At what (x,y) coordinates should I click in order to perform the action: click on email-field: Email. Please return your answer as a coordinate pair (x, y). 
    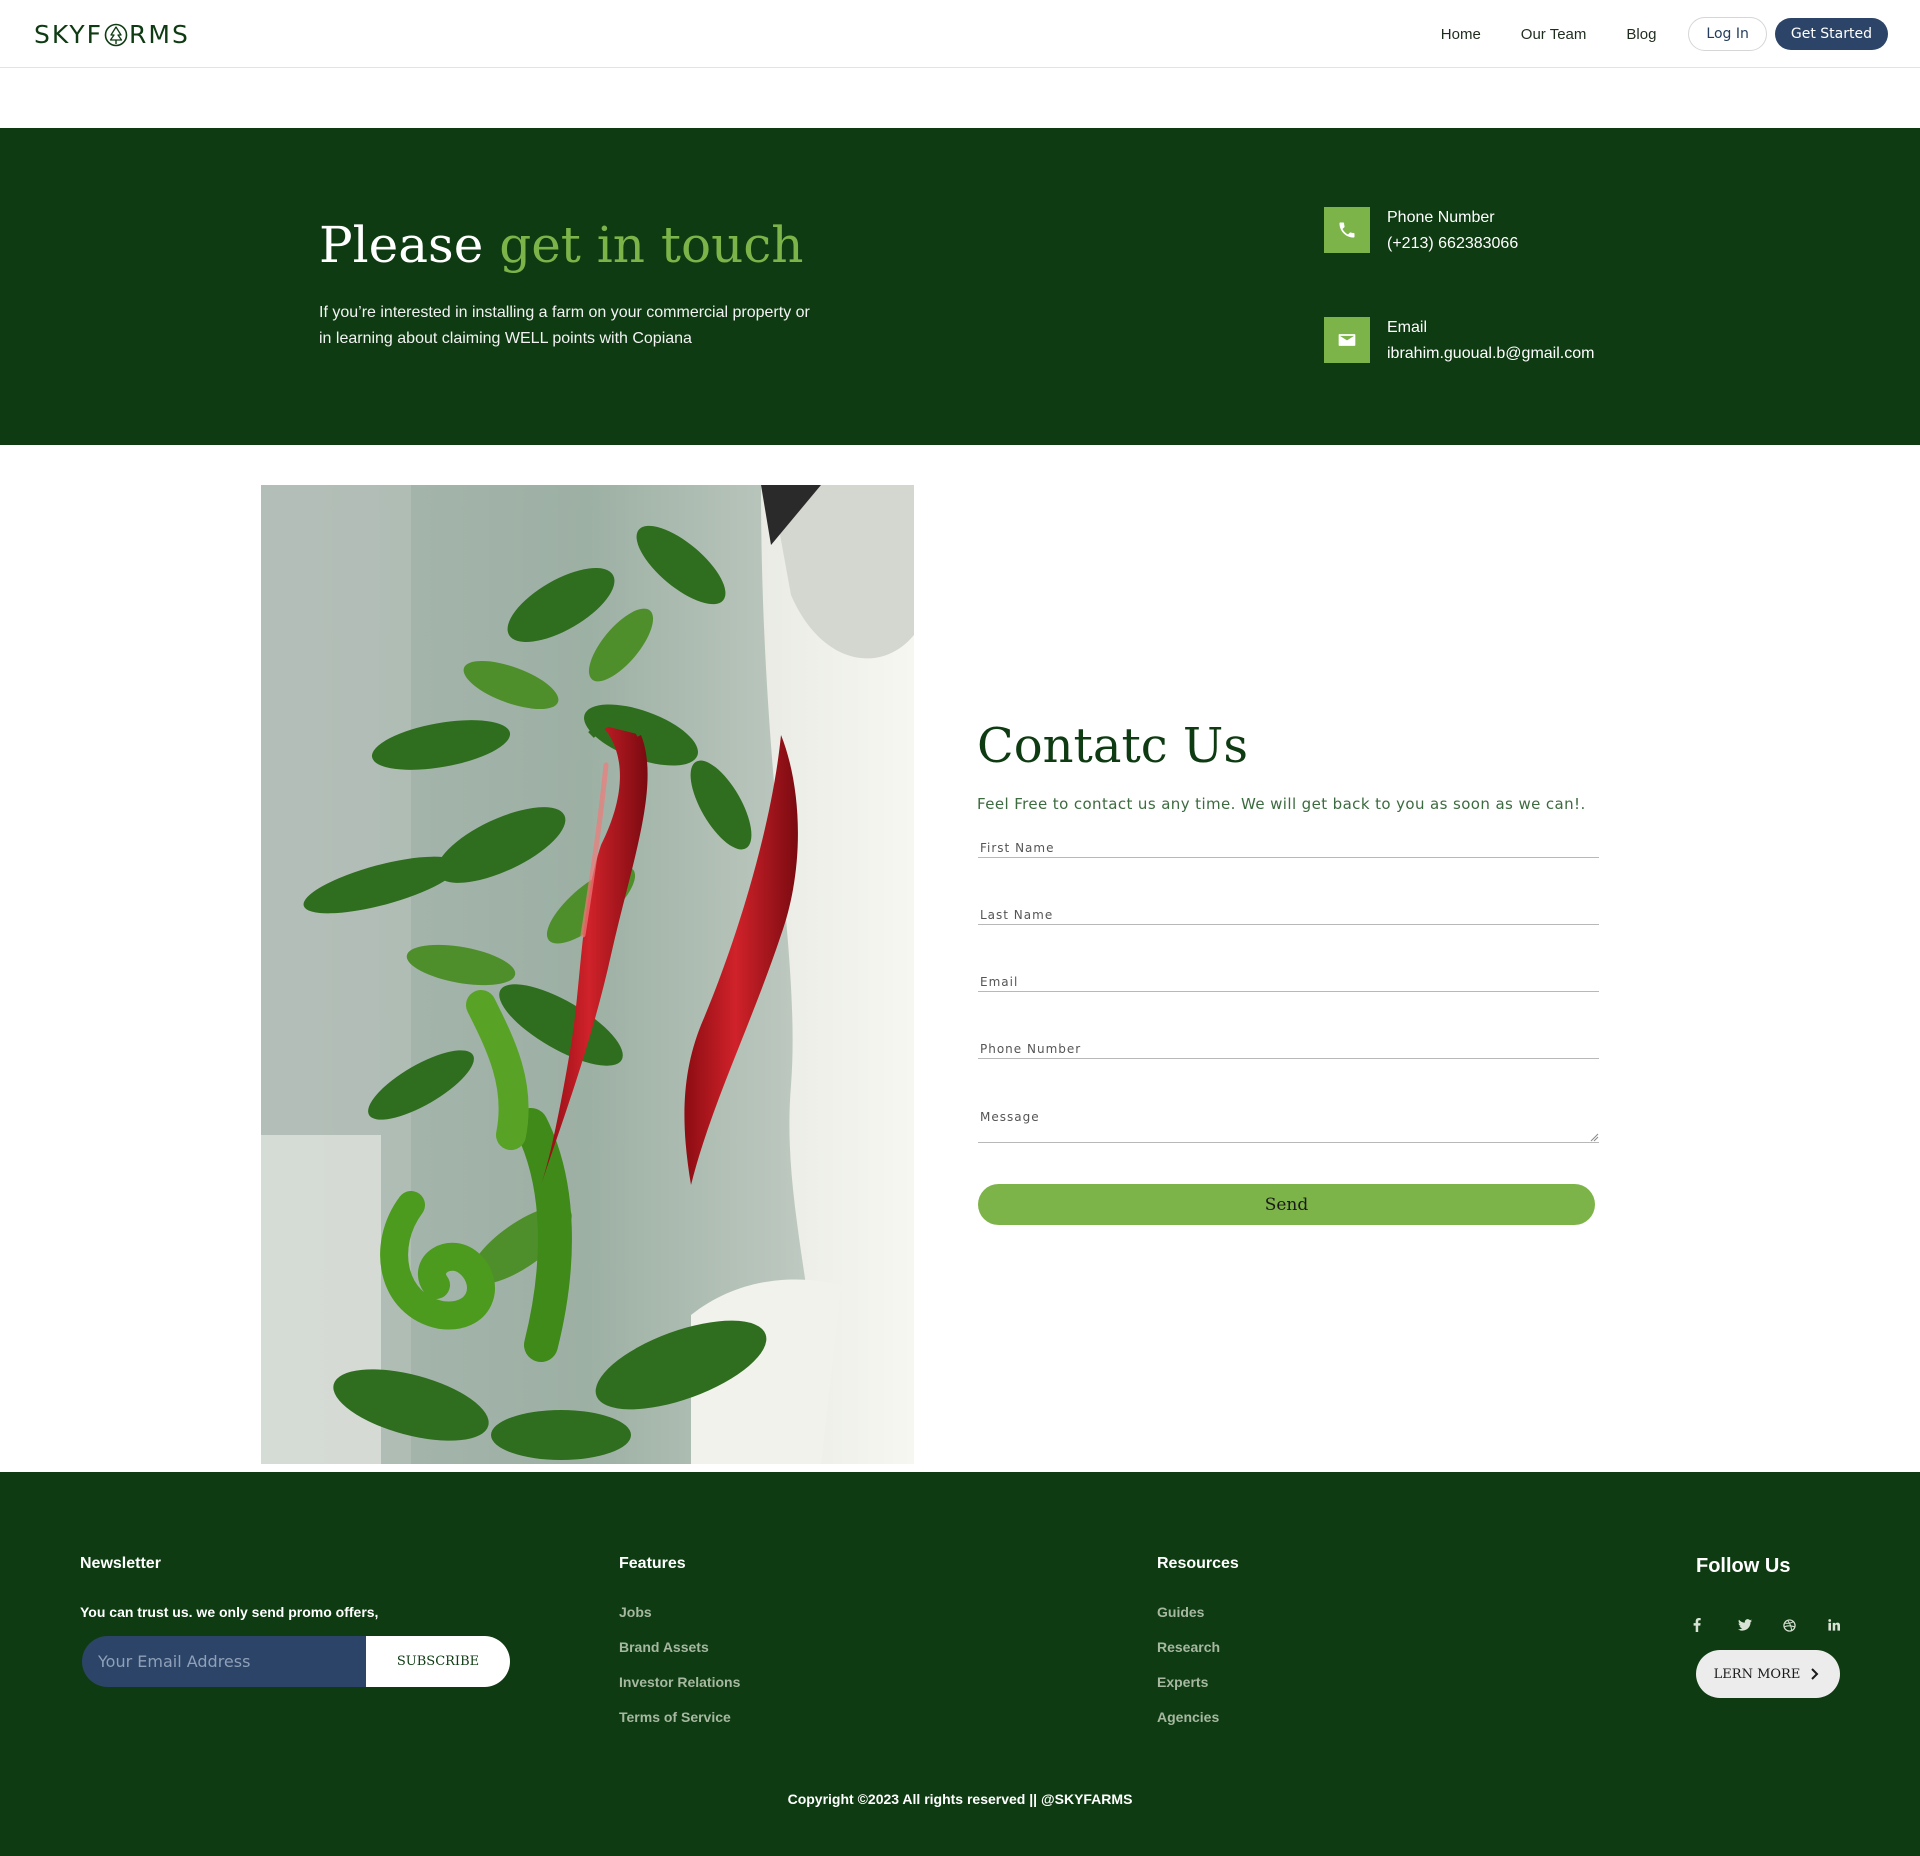
    Looking at the image, I should click on (1288, 982).